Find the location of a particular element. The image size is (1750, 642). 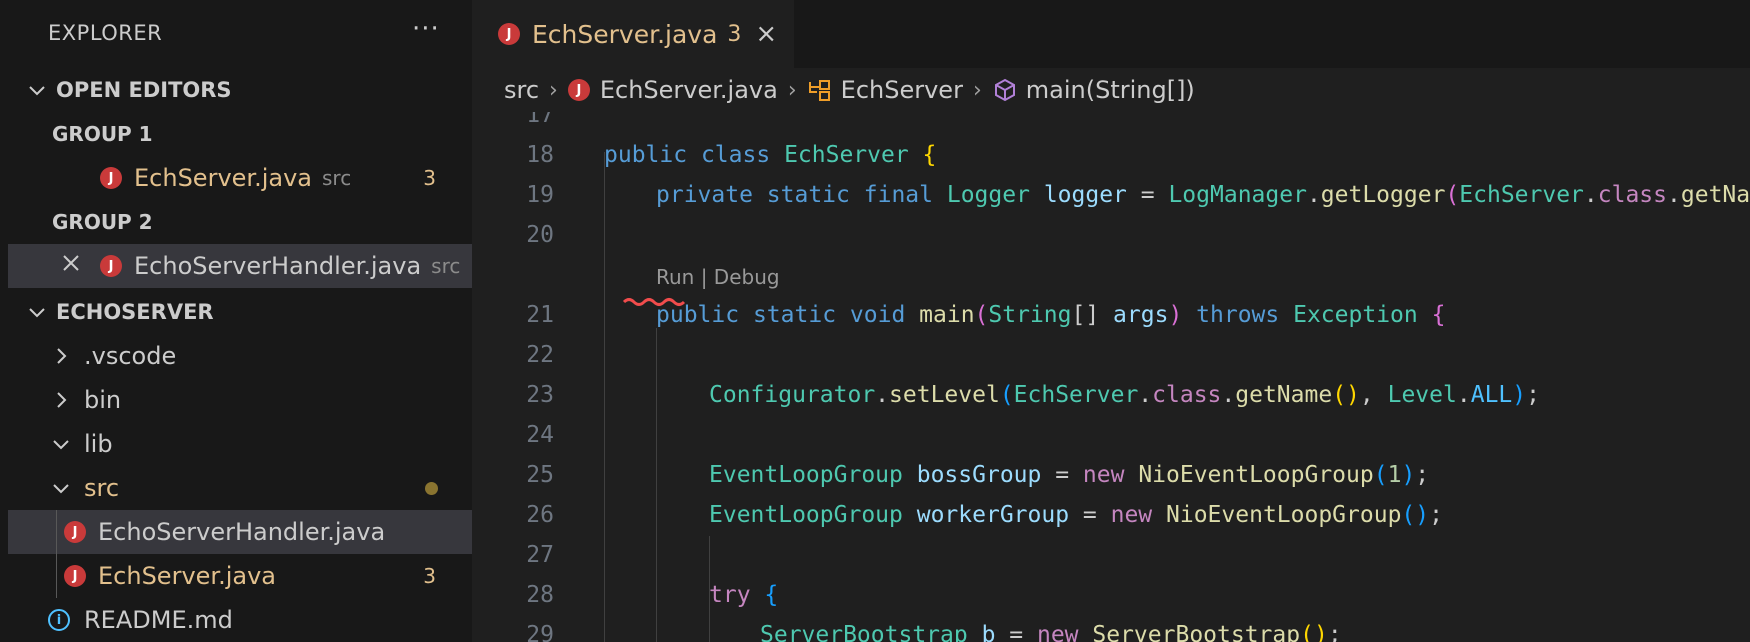

line-number: 21 is located at coordinates (540, 315).